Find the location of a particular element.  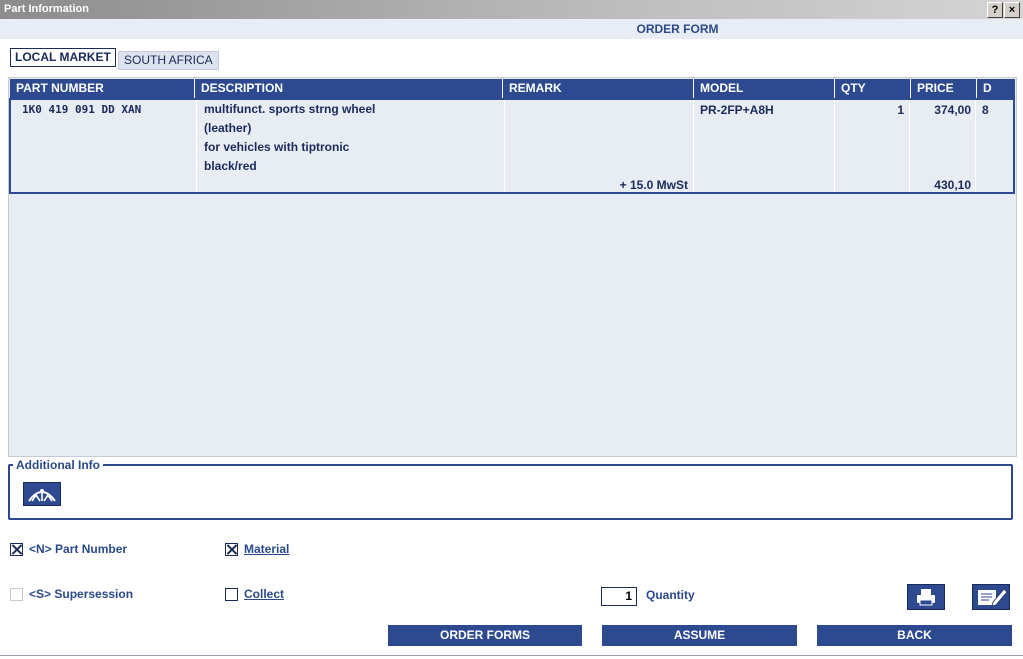

col-d: D is located at coordinates (995, 88).